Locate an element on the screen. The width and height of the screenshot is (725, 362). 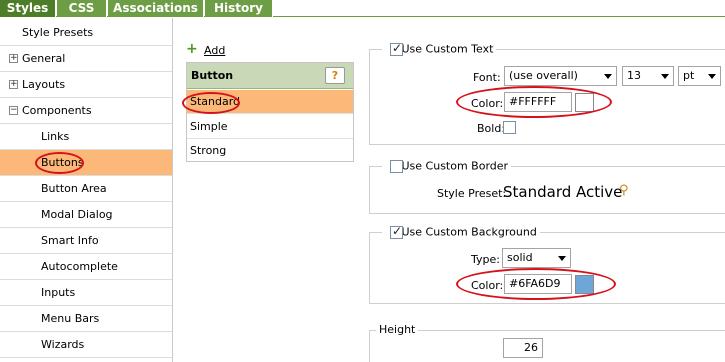
custom-border-legend: Use Custom Border is located at coordinates (447, 166).